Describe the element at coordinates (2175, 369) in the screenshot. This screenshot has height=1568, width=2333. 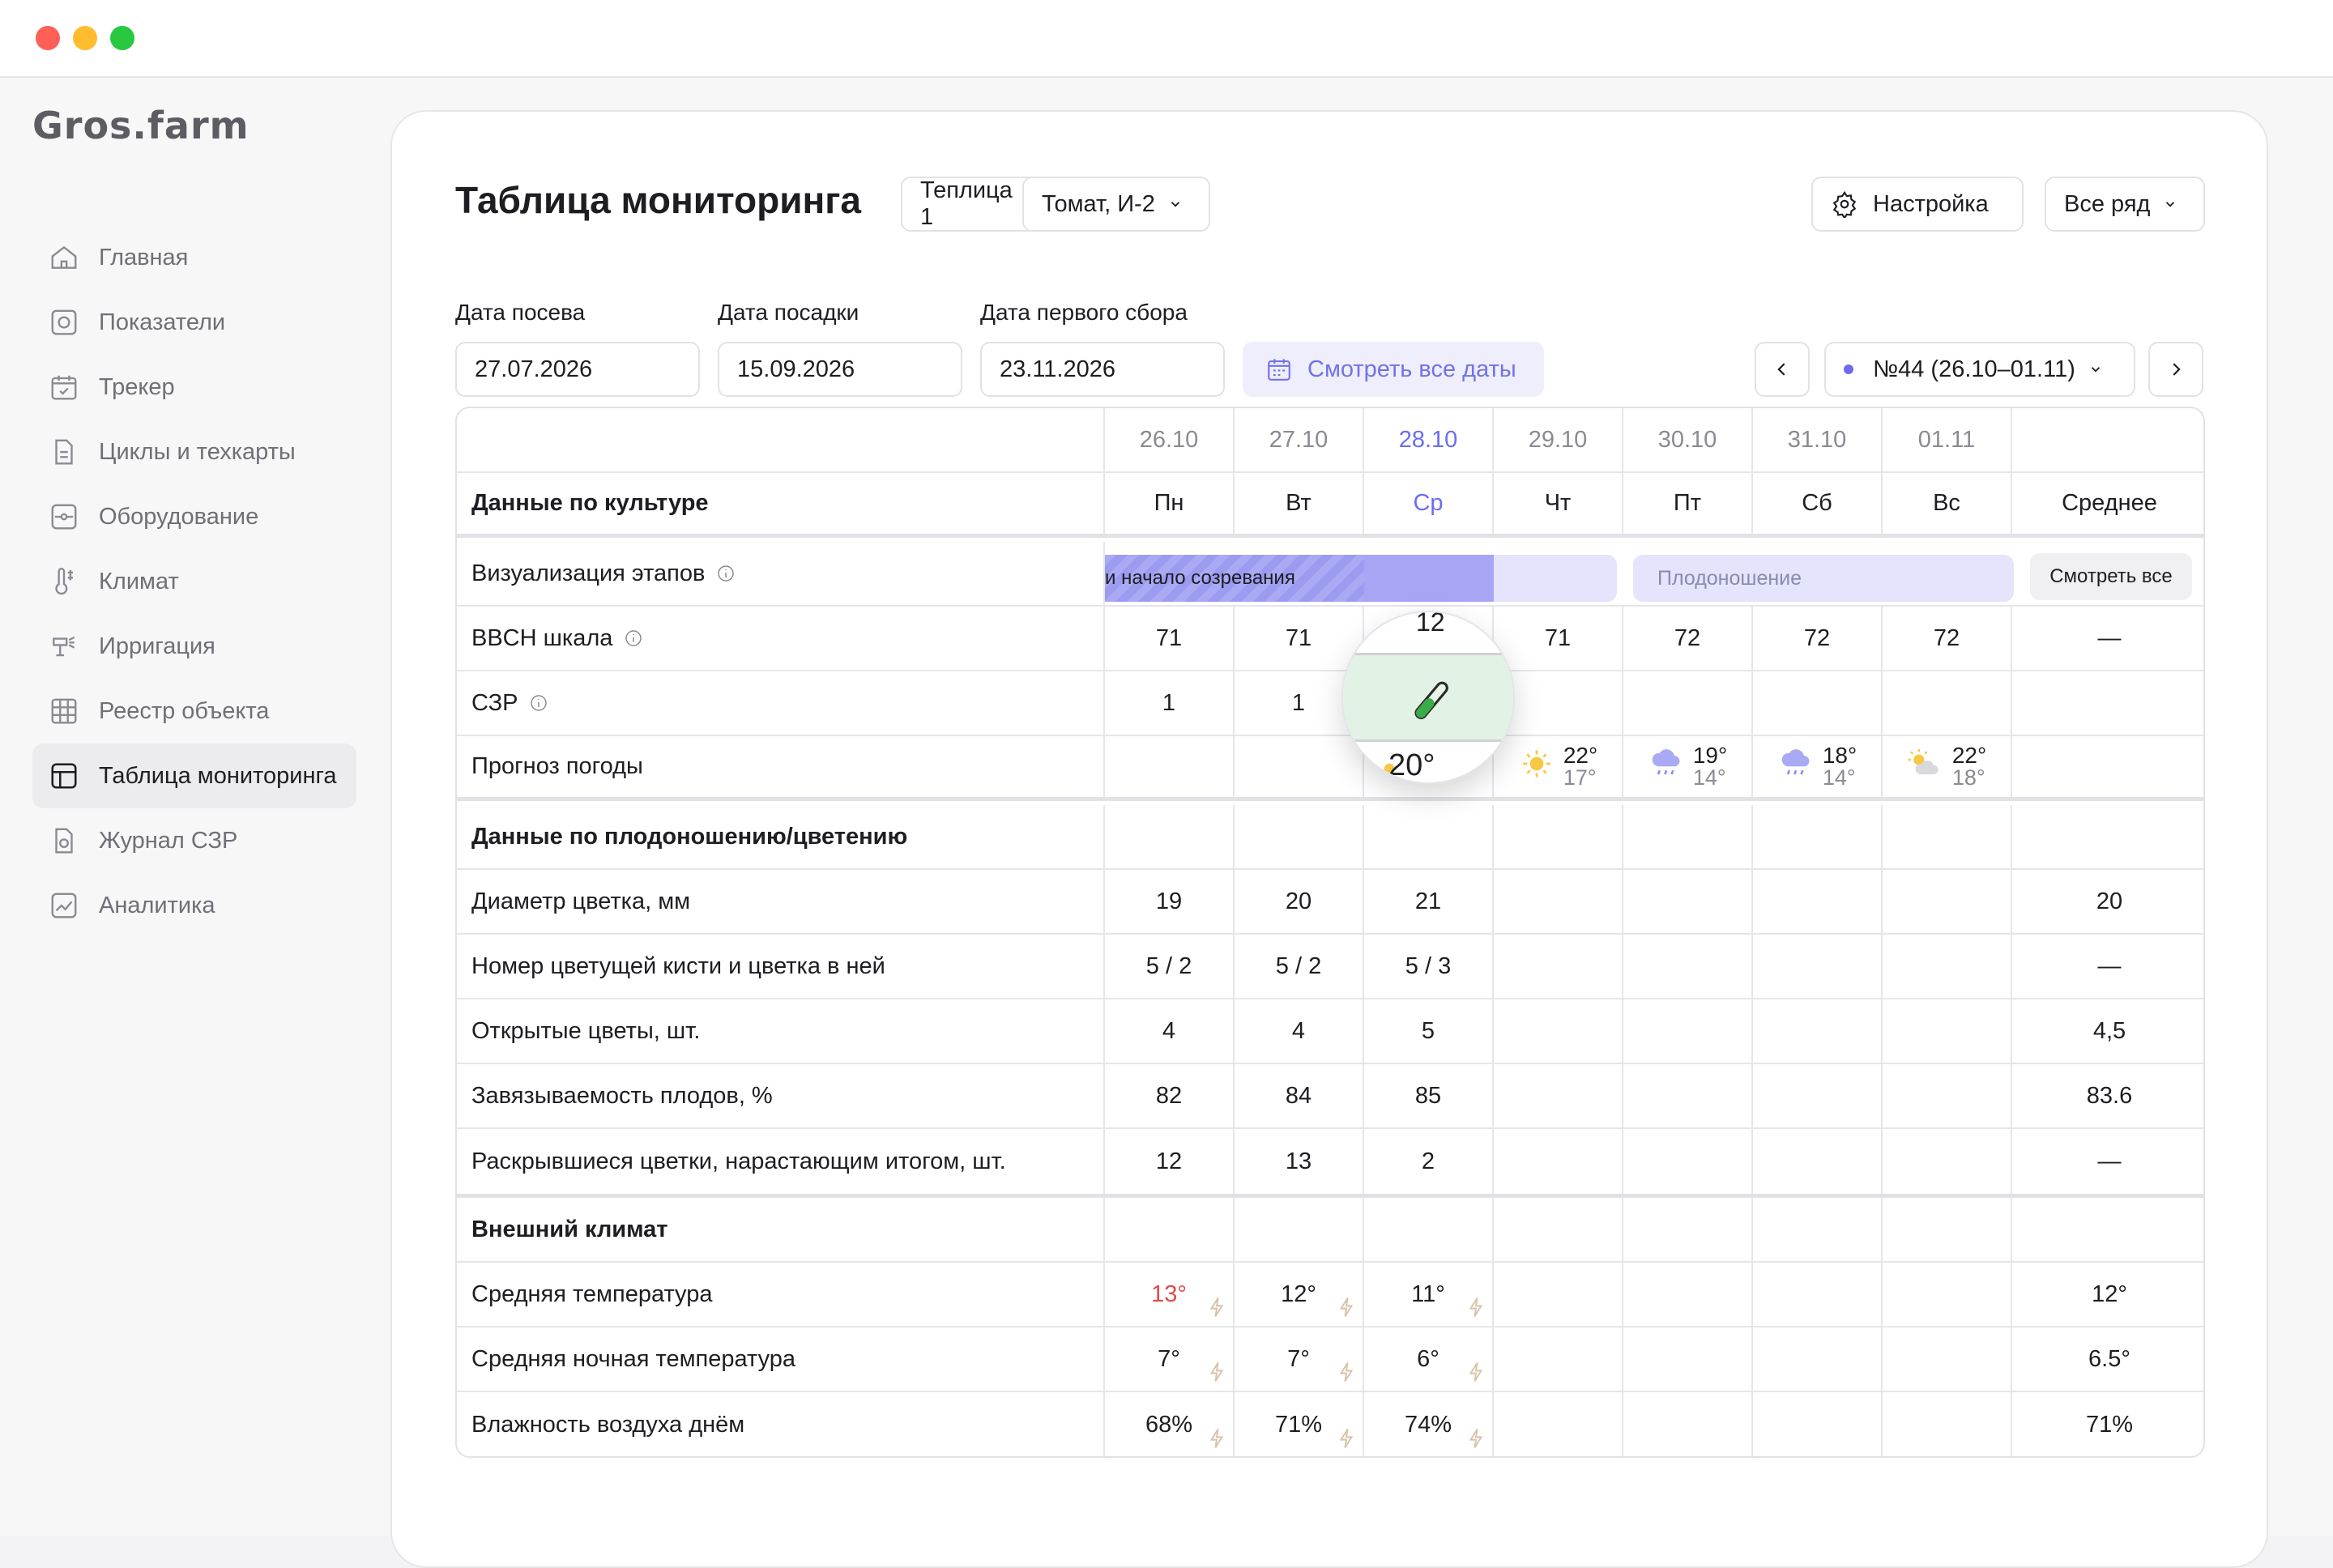
I see `next-week-button` at that location.